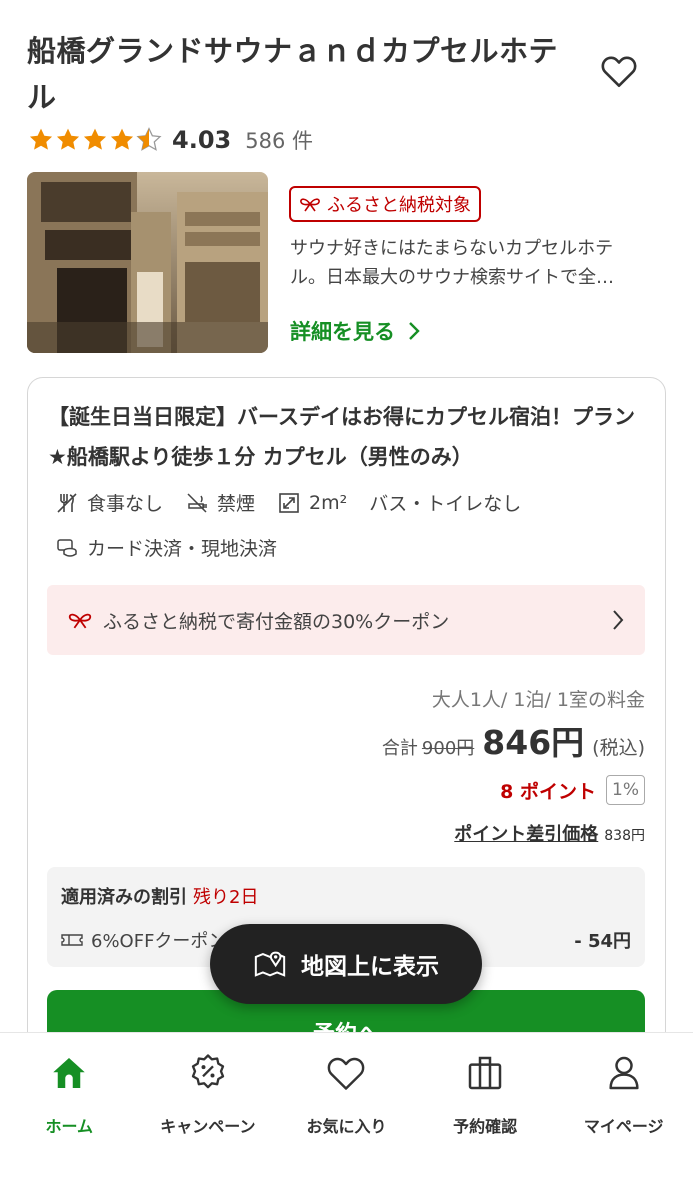 Image resolution: width=693 pixels, height=1200 pixels. I want to click on applied-discount-amount: - 54円, so click(602, 941).